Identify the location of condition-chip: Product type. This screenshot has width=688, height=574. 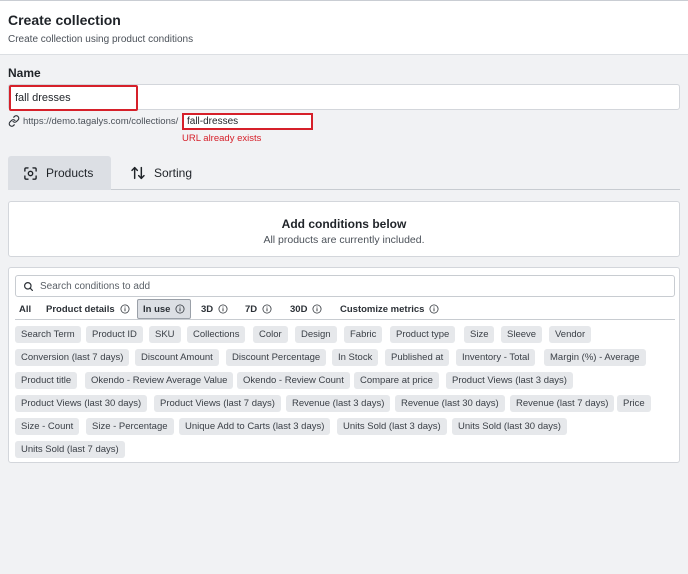
(423, 334).